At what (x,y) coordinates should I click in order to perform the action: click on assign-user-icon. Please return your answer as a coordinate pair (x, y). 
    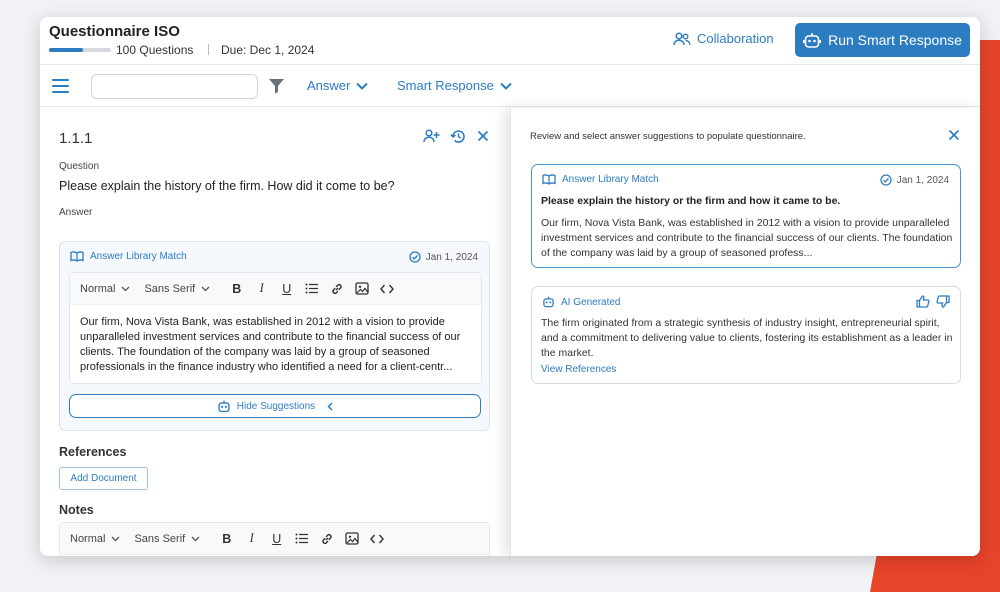
    Looking at the image, I should click on (431, 136).